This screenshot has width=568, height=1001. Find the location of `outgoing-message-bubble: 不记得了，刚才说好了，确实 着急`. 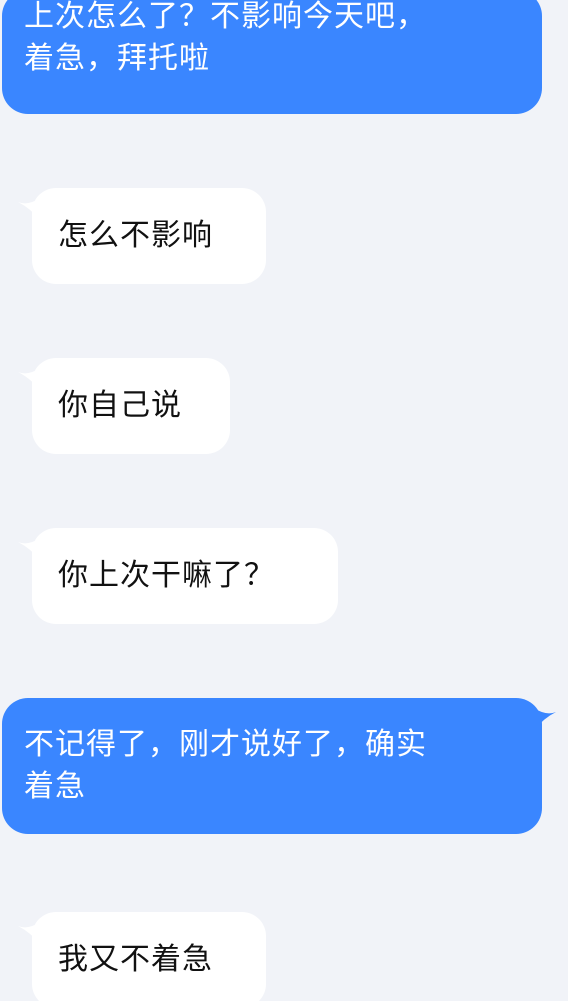

outgoing-message-bubble: 不记得了，刚才说好了，确实 着急 is located at coordinates (272, 766).